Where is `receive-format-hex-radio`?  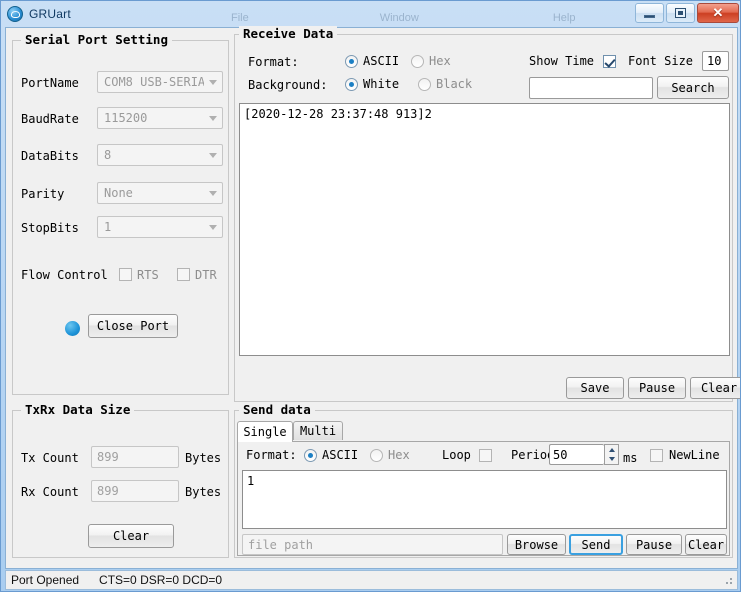
receive-format-hex-radio is located at coordinates (417, 61).